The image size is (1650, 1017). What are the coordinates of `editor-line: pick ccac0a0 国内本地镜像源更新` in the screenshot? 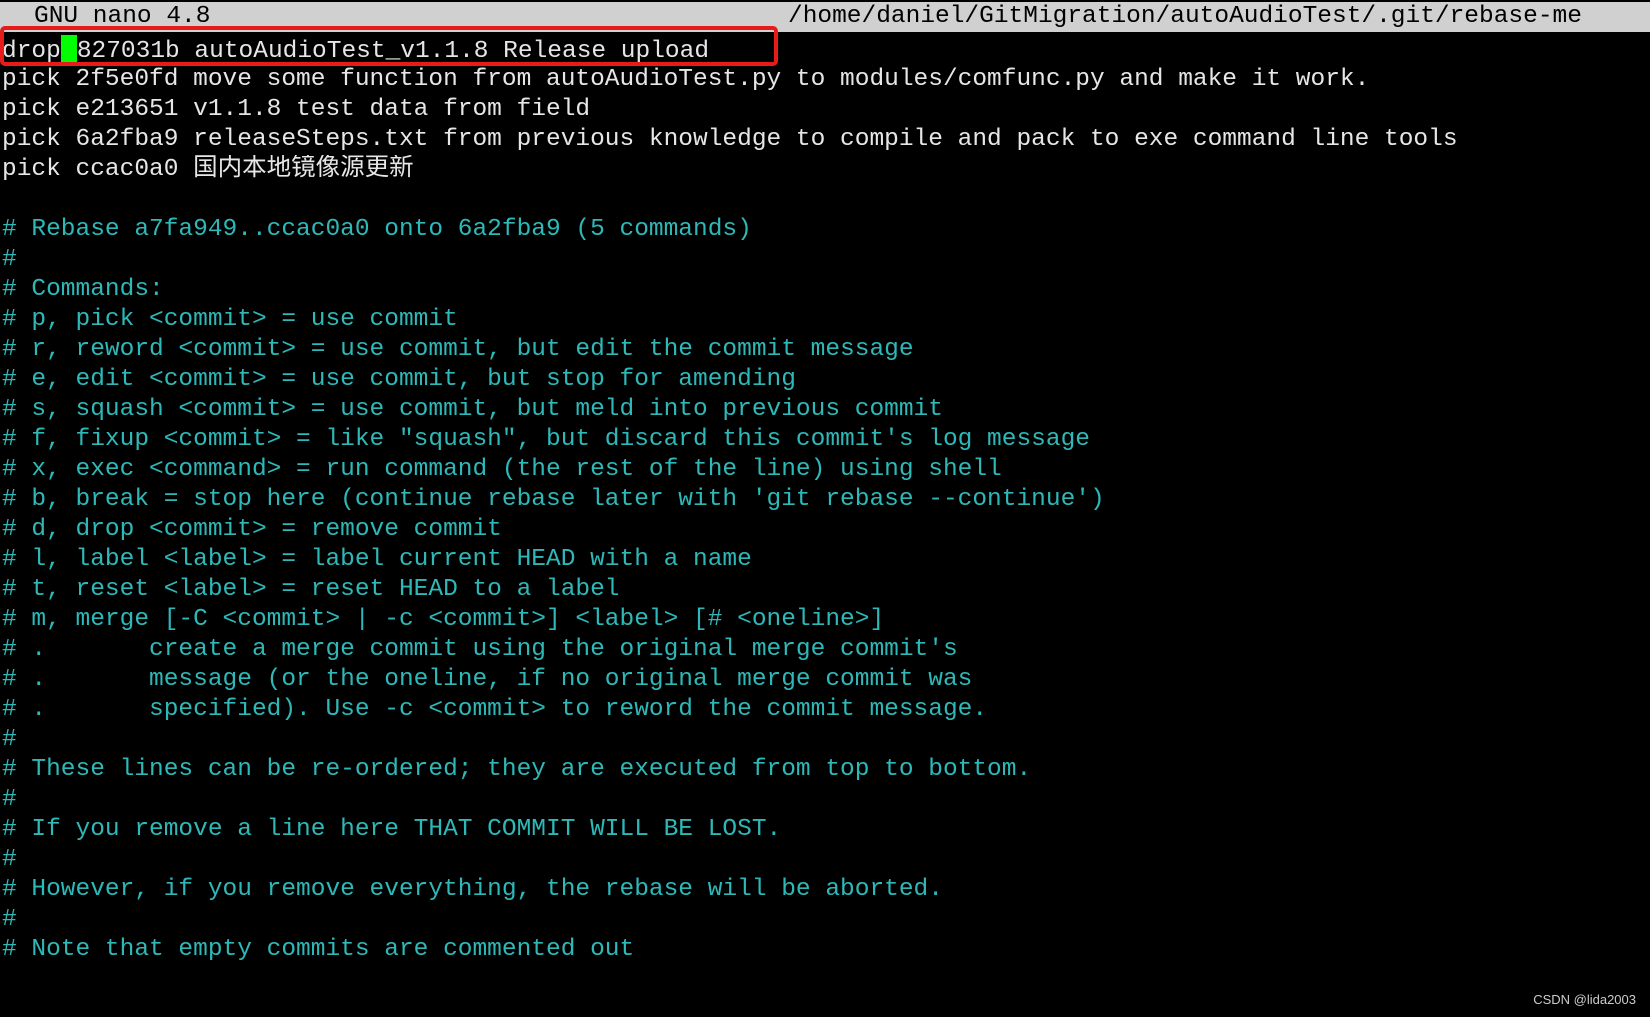 It's located at (825, 170).